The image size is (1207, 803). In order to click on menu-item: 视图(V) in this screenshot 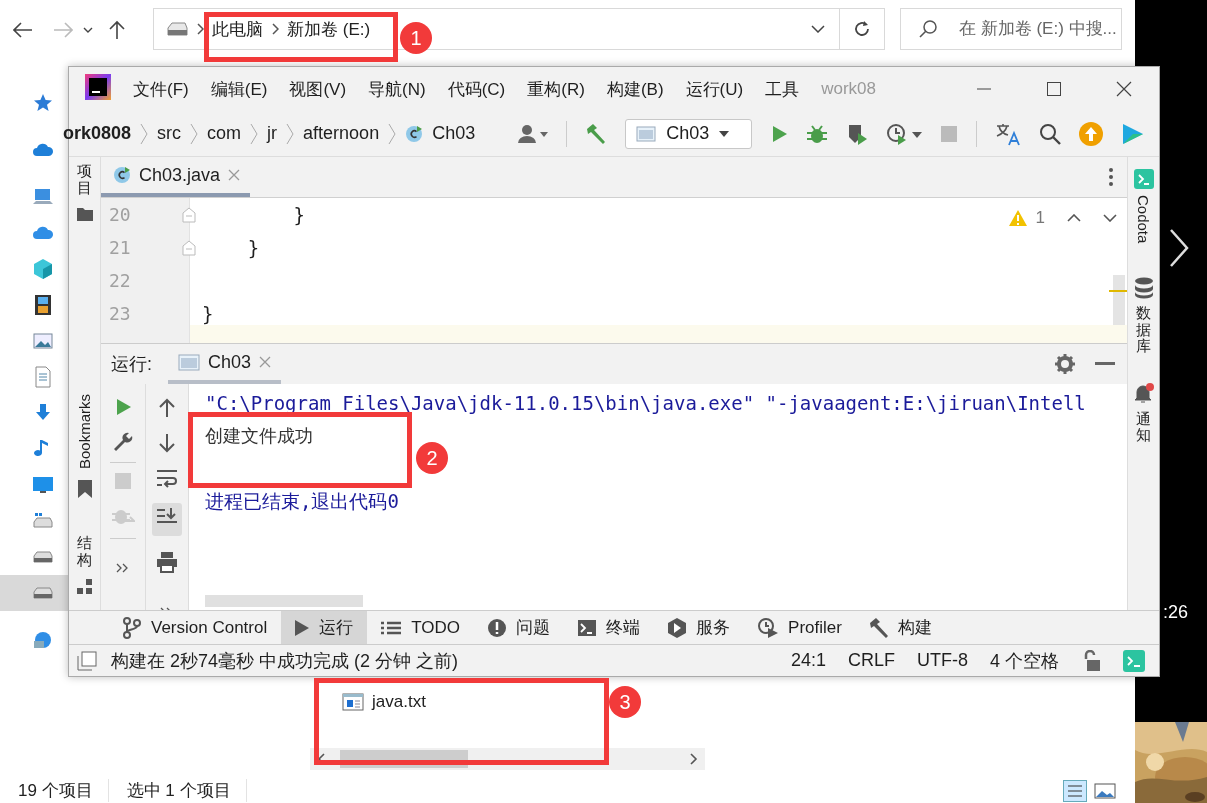, I will do `click(318, 89)`.